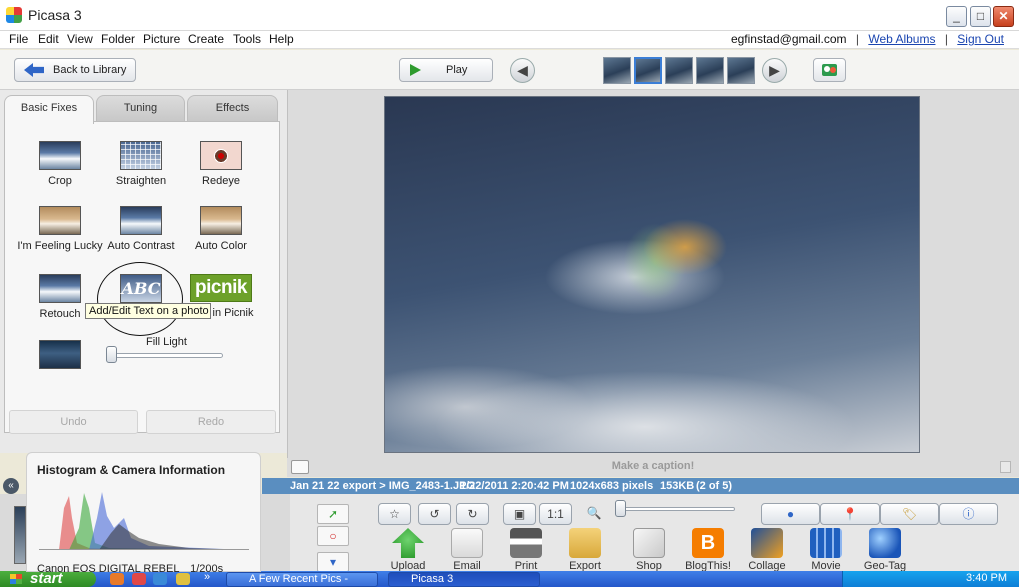 The image size is (1019, 587). I want to click on fill-light-icon, so click(60, 354).